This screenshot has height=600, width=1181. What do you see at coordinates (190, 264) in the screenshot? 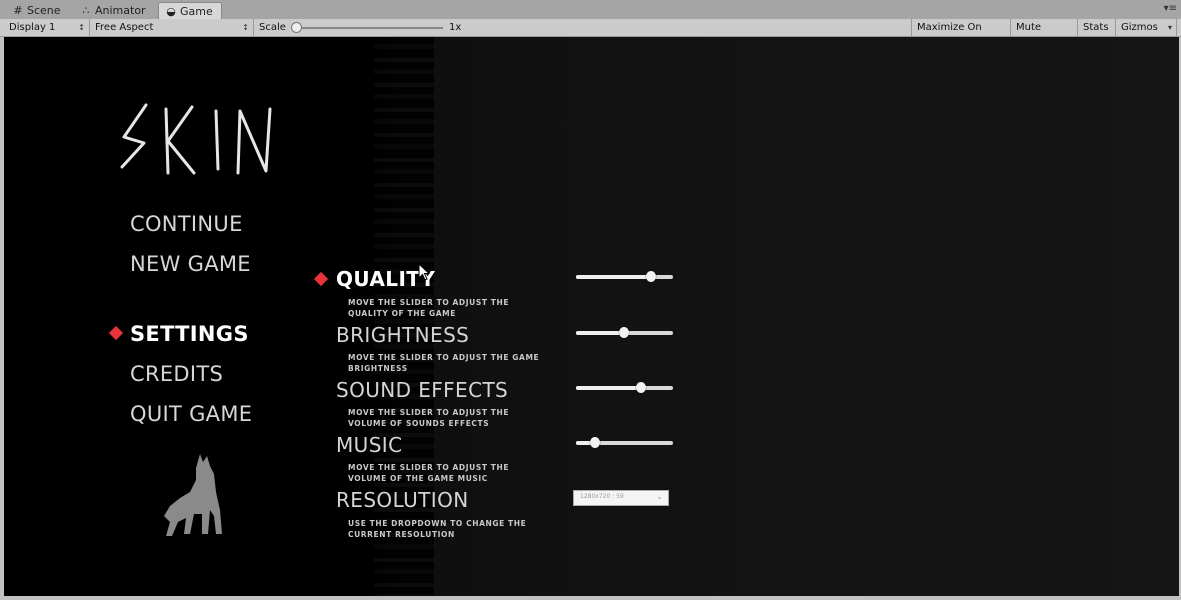
I see `menu-new-game: NEW GAME` at bounding box center [190, 264].